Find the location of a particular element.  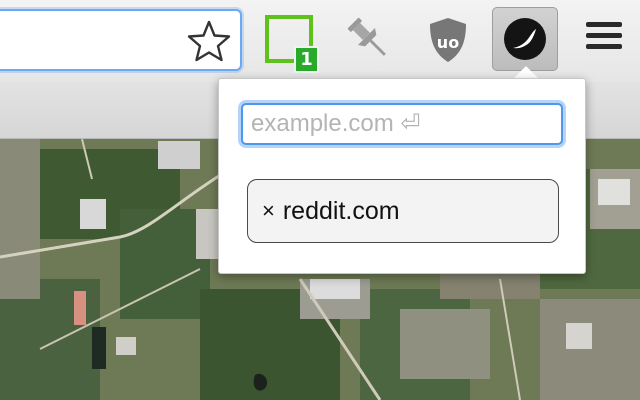

remove-site-icon: × is located at coordinates (268, 211).